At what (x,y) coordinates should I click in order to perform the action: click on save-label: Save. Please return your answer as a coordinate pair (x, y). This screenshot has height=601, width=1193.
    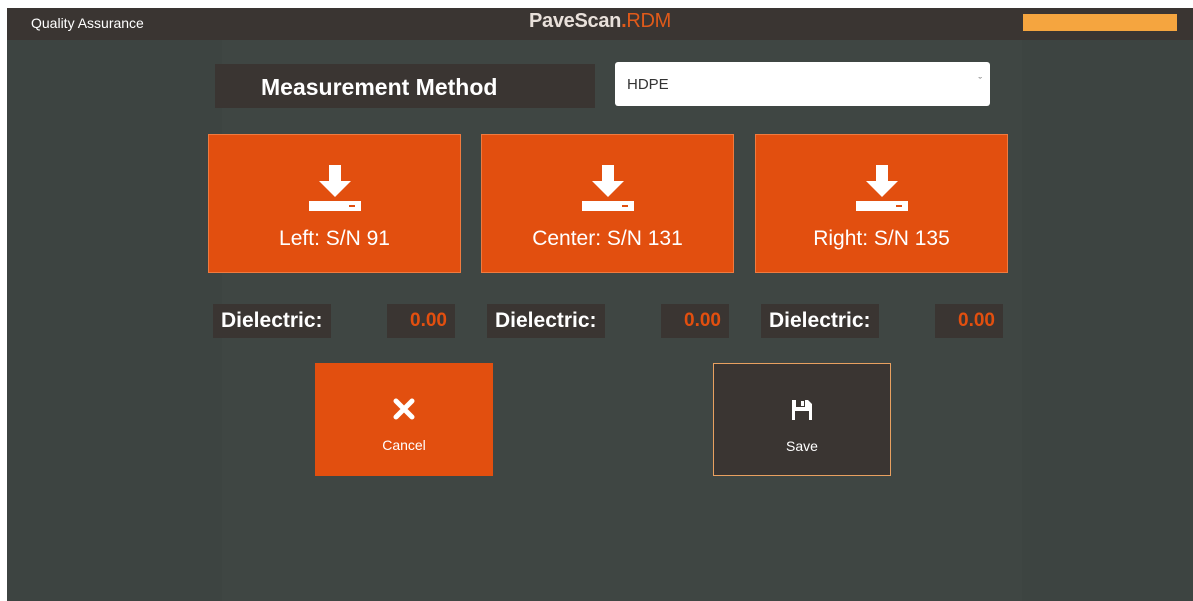
    Looking at the image, I should click on (802, 446).